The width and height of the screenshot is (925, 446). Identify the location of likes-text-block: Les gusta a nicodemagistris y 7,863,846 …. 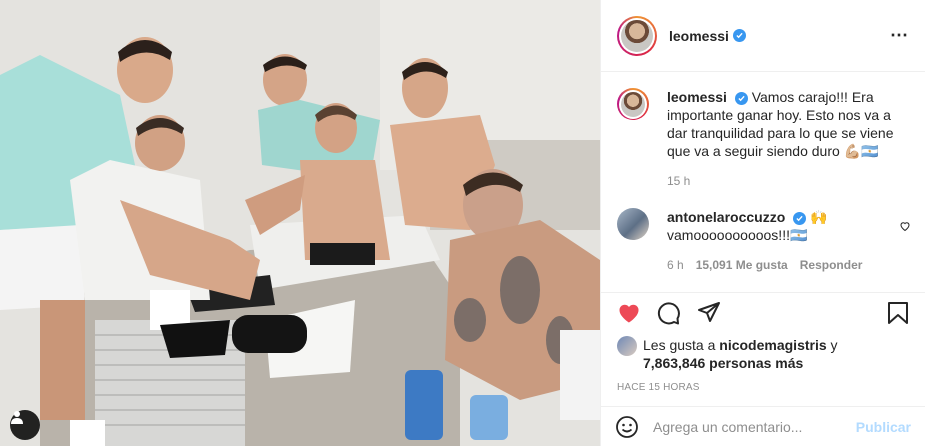
(740, 354).